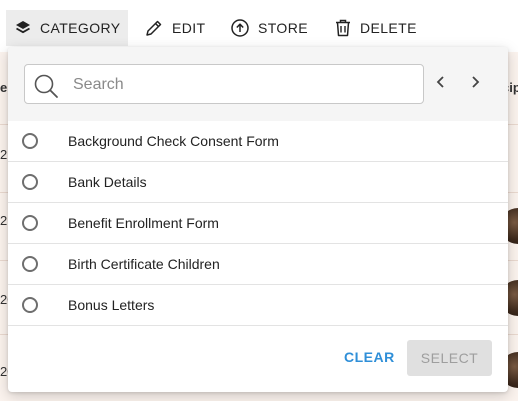 The width and height of the screenshot is (518, 401). What do you see at coordinates (258, 305) in the screenshot?
I see `list-item: Bonus Letters` at bounding box center [258, 305].